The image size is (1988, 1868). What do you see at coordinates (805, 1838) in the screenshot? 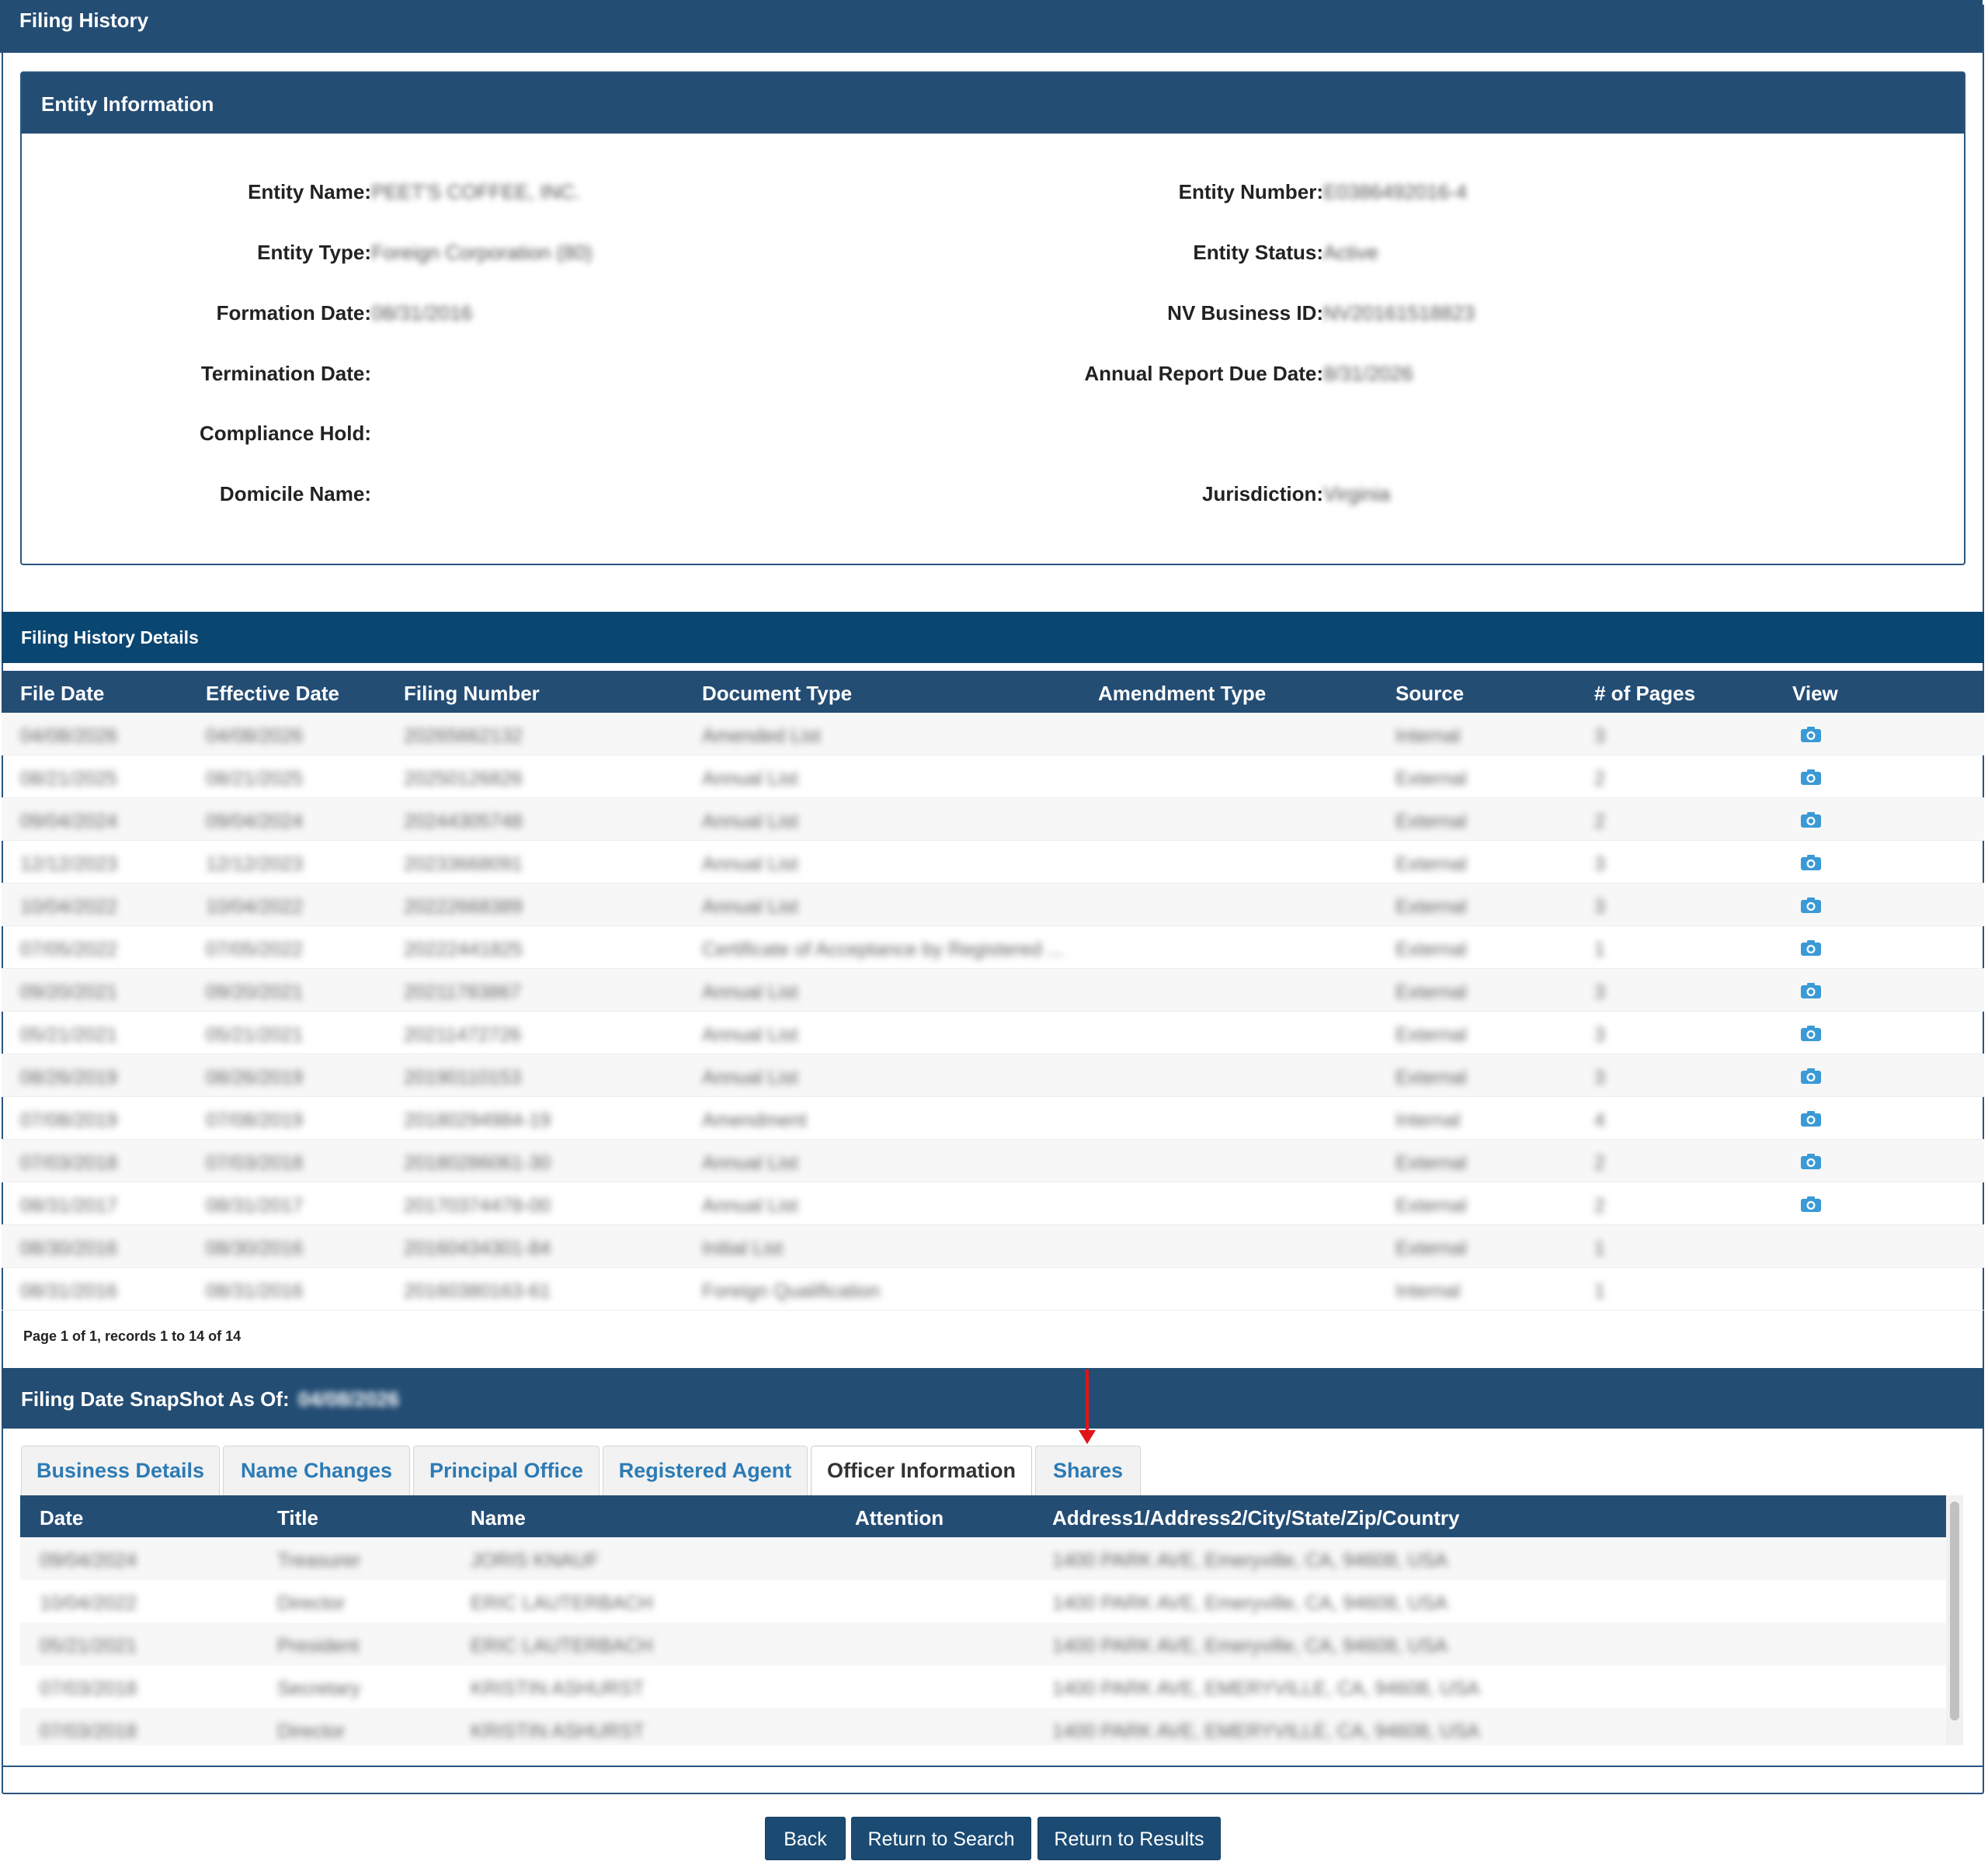
I see `back-button: Back` at bounding box center [805, 1838].